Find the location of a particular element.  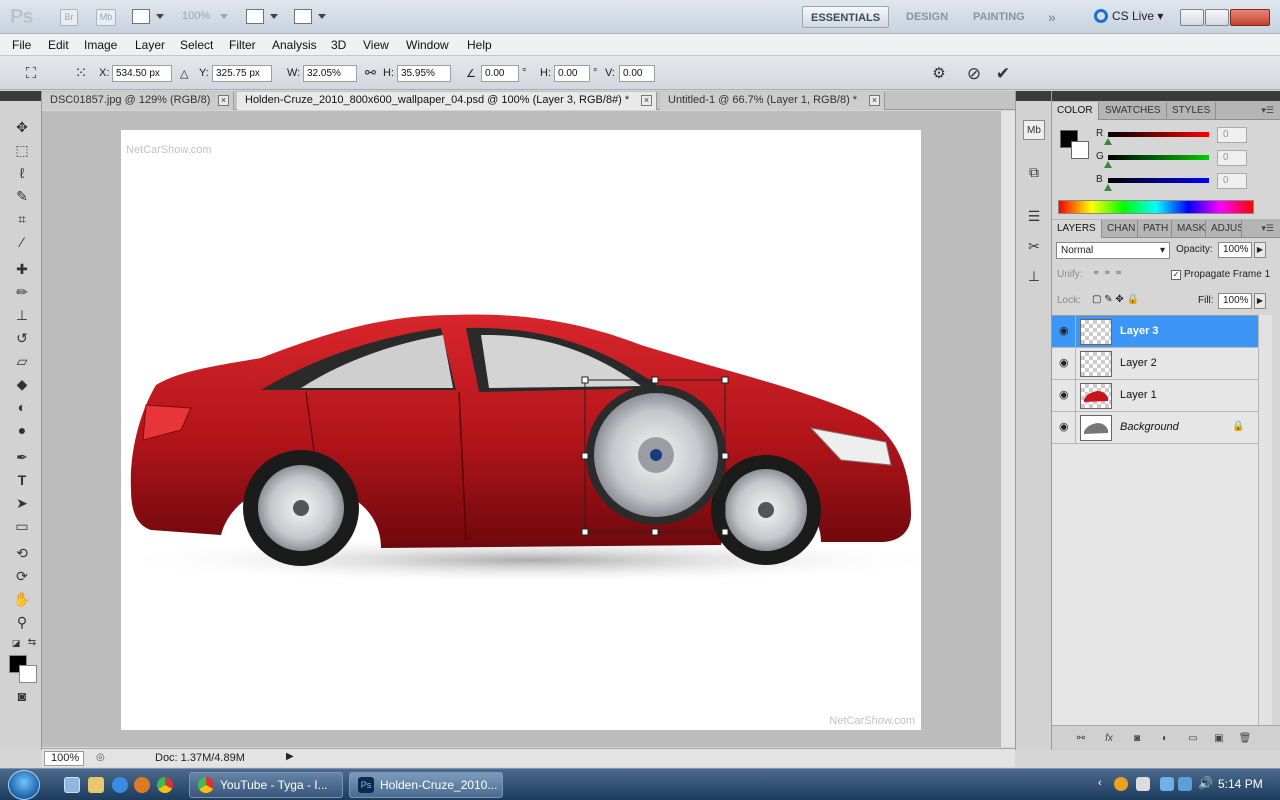

hand-tool-icon: ✋ is located at coordinates (22, 599).